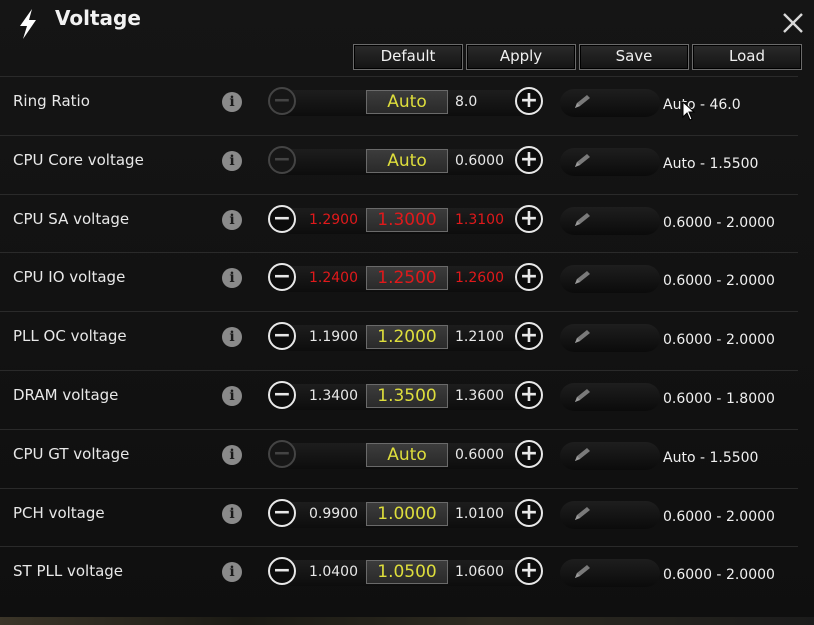 The width and height of the screenshot is (814, 625). What do you see at coordinates (407, 37) in the screenshot?
I see `window-header: Voltage Default Apply Save Load` at bounding box center [407, 37].